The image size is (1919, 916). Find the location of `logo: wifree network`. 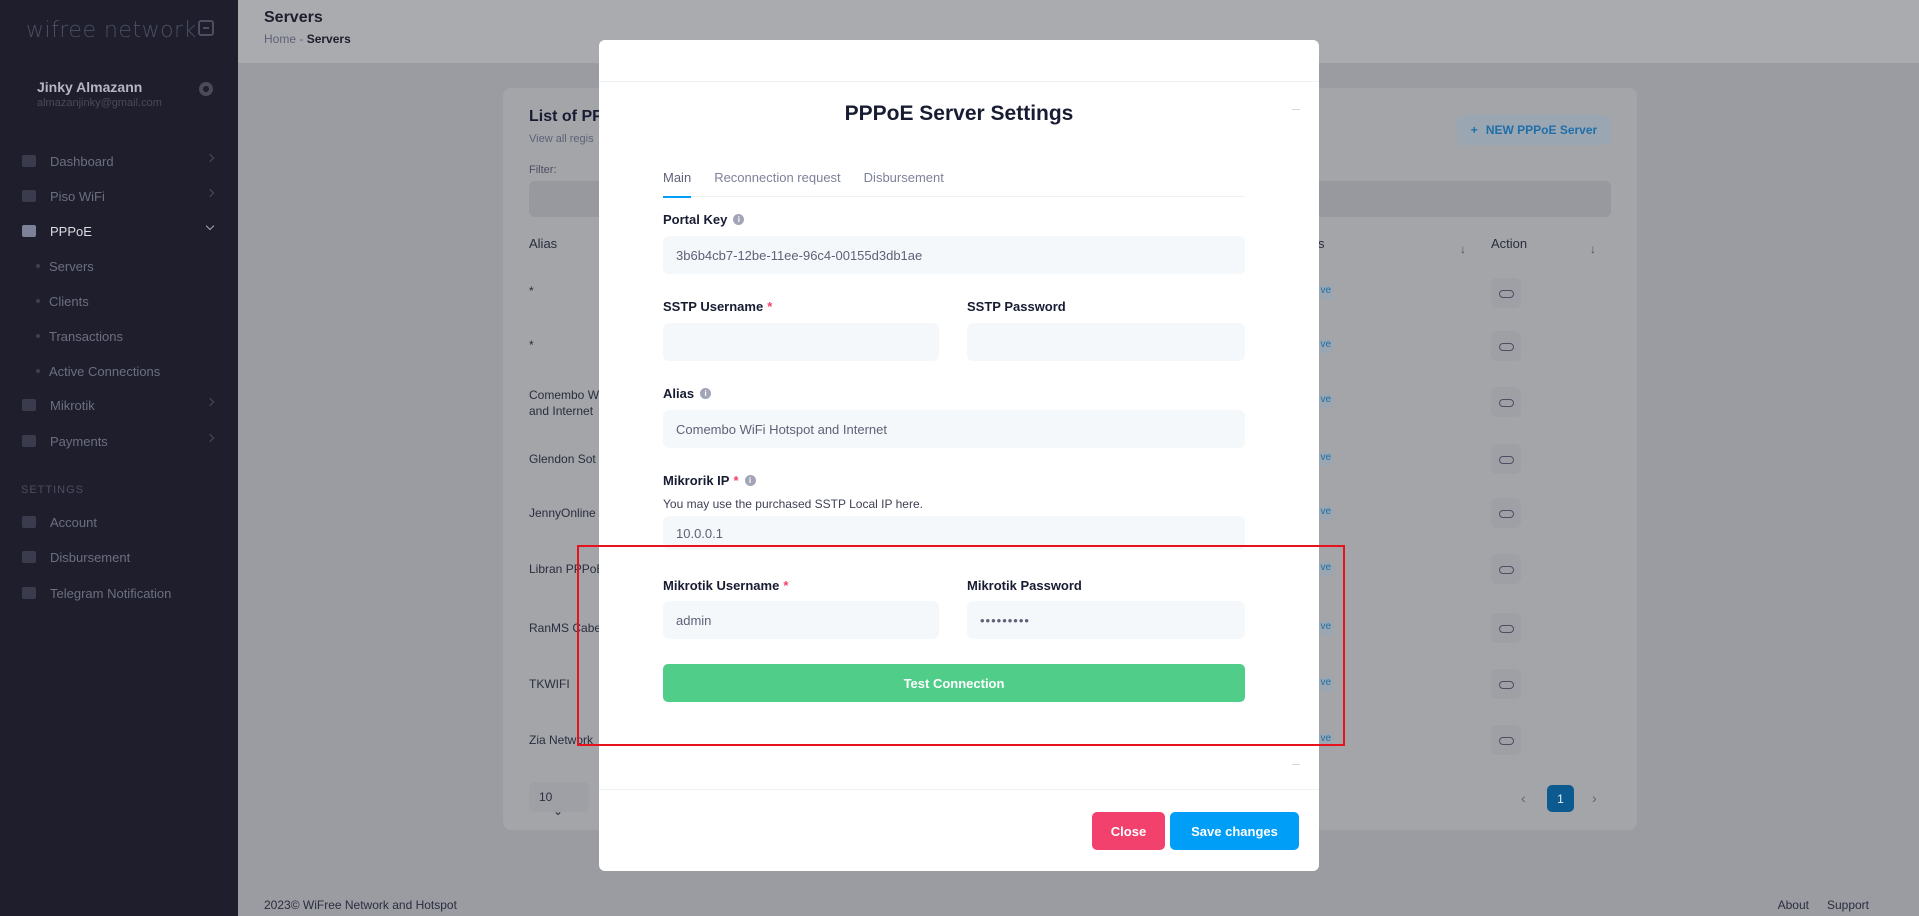

logo: wifree network is located at coordinates (111, 30).